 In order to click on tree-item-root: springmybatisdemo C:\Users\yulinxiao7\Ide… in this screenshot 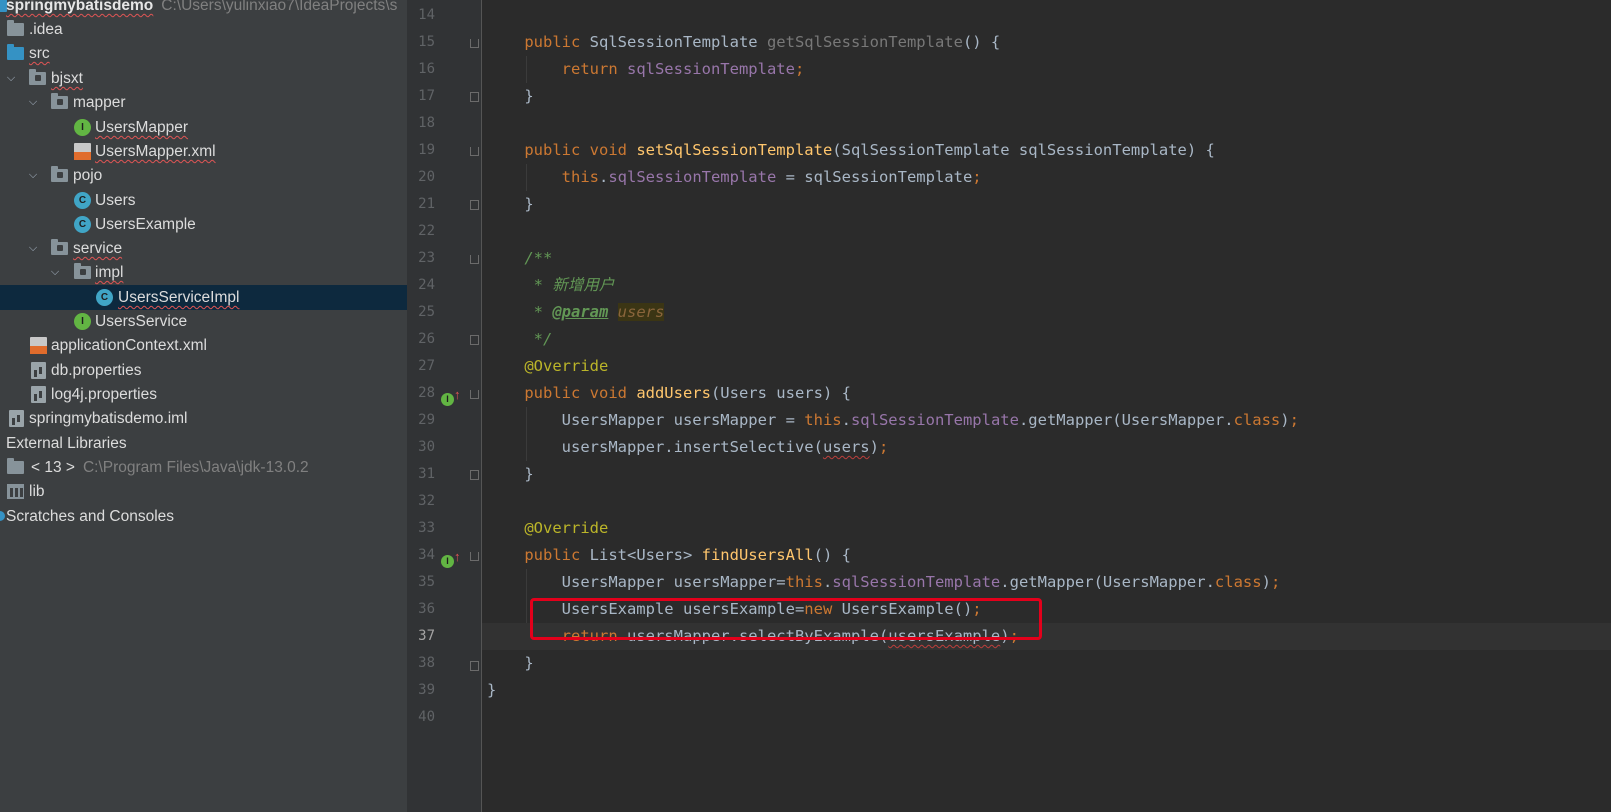, I will do `click(203, 9)`.